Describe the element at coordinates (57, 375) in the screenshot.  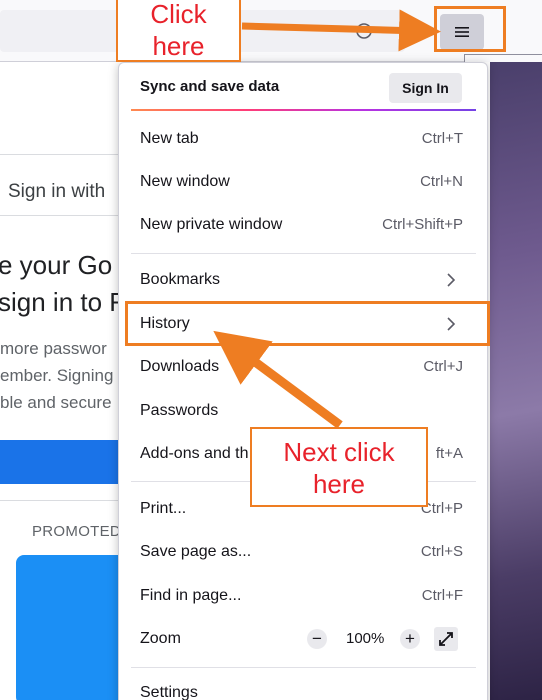
I see `page-body-line2: ember. Signing` at that location.